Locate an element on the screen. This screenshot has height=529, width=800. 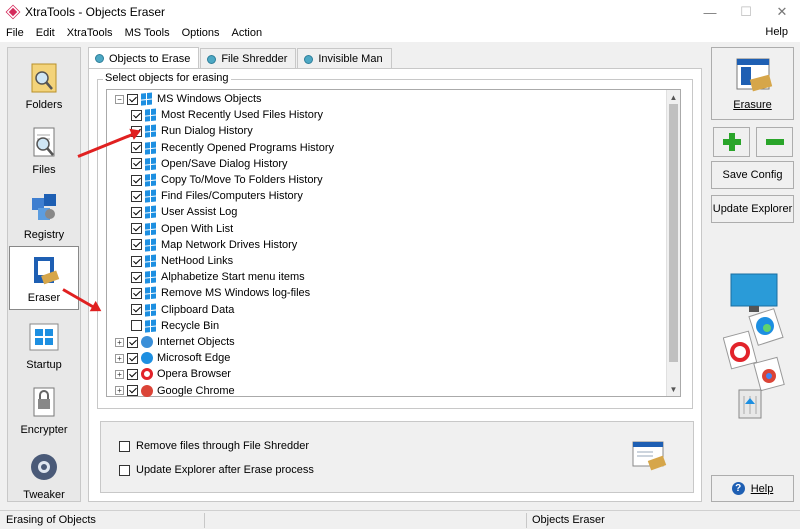
plus-icon is located at coordinates (731, 142).